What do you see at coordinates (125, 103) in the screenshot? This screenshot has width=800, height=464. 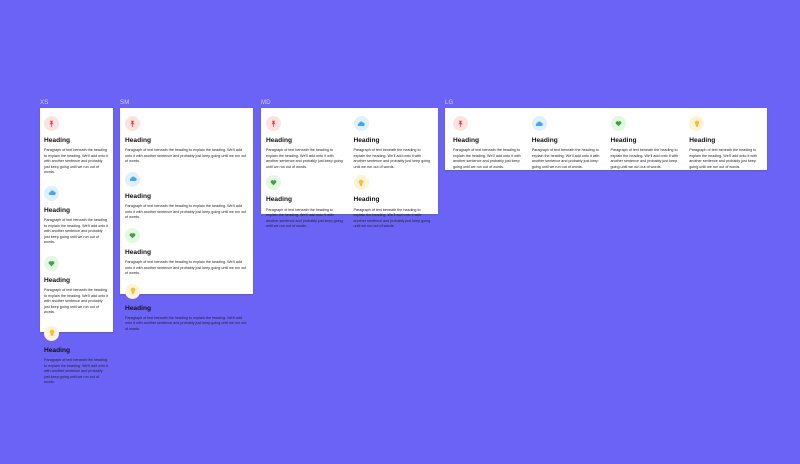 I see `frame-label-sm: SM` at bounding box center [125, 103].